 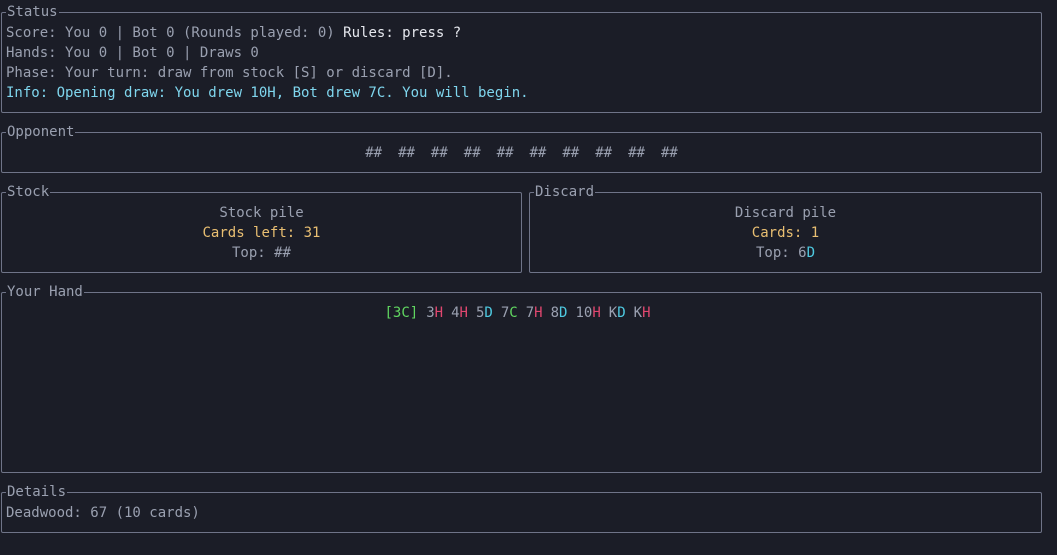 What do you see at coordinates (584, 313) in the screenshot?
I see `hand-card-rank: 10` at bounding box center [584, 313].